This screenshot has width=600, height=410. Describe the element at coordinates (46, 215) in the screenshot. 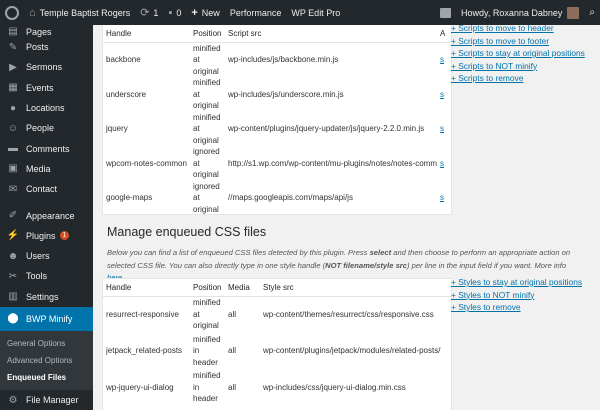

I see `sidebar-item-appearance: ✐ Appearance` at that location.